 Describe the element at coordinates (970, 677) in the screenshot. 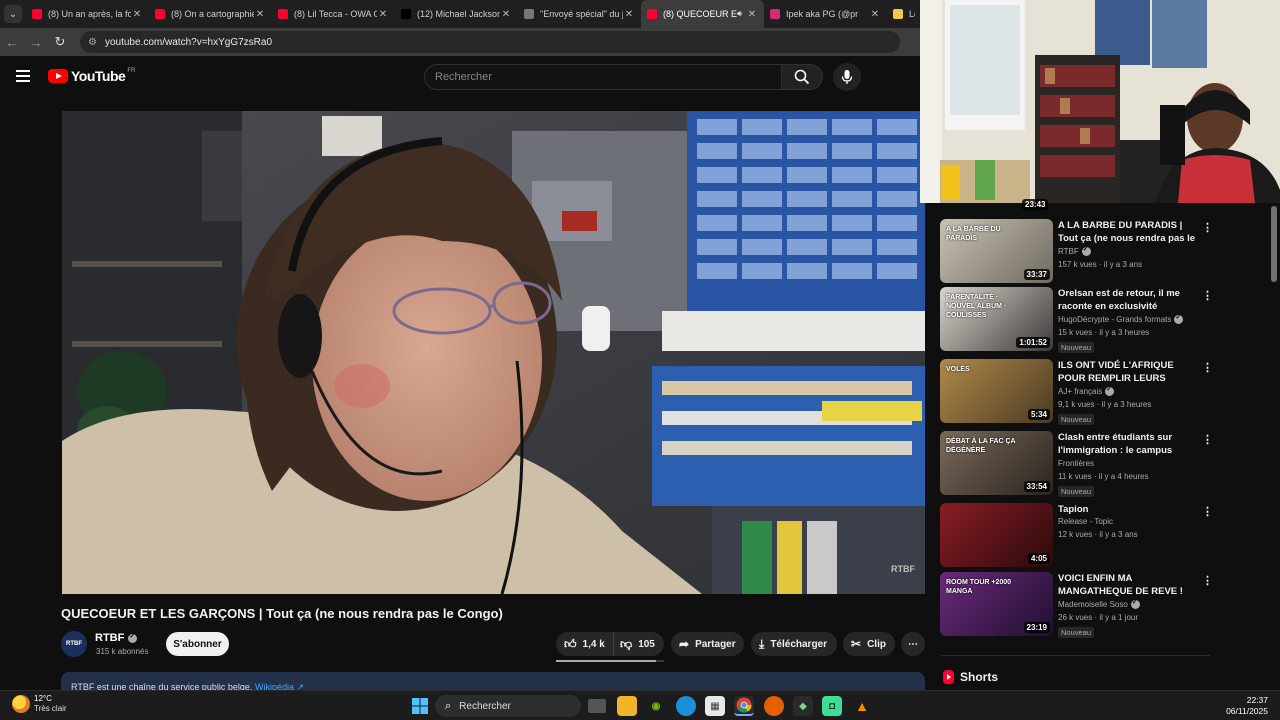

I see `shorts-section-header: Shorts` at that location.